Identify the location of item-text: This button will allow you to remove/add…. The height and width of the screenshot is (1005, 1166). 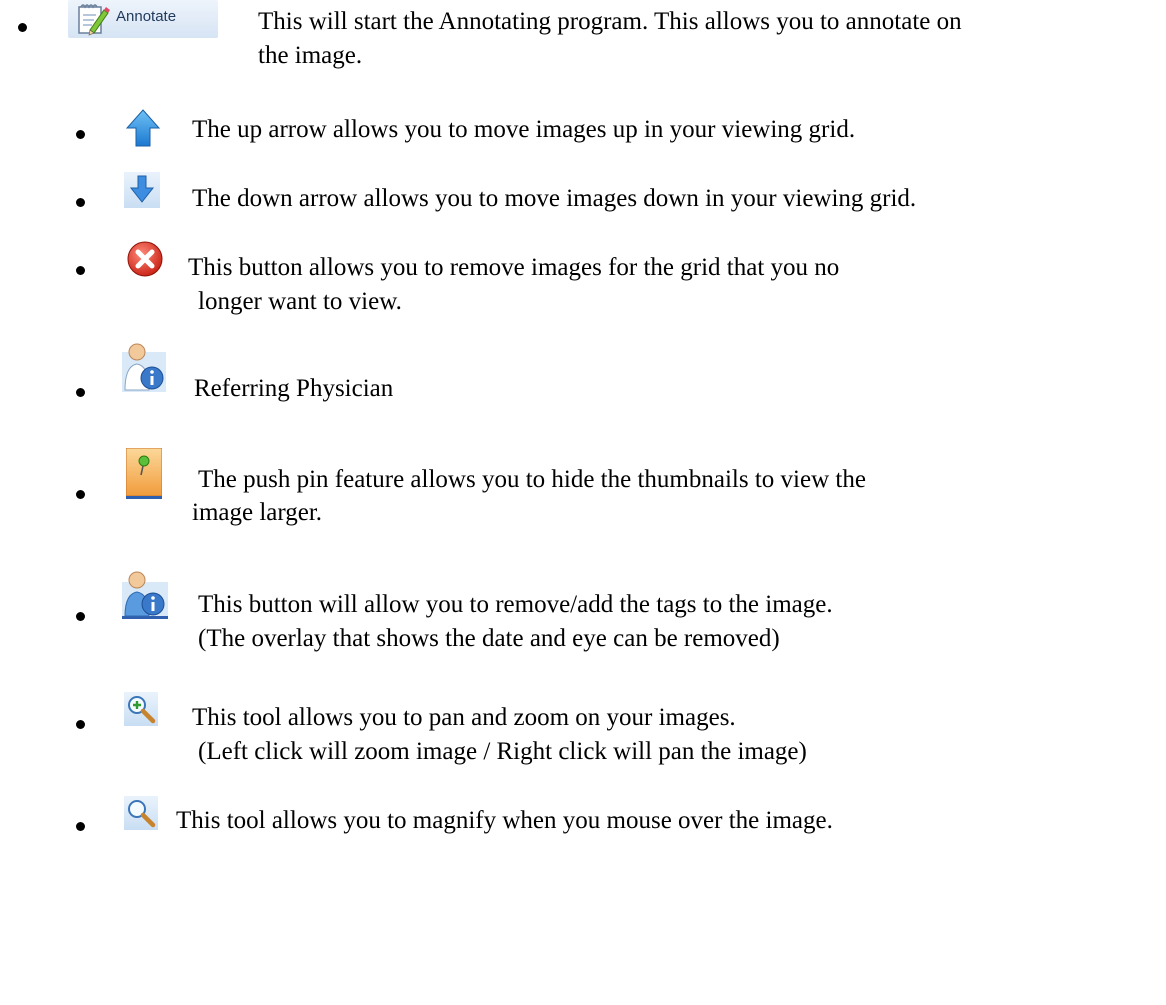
(515, 604).